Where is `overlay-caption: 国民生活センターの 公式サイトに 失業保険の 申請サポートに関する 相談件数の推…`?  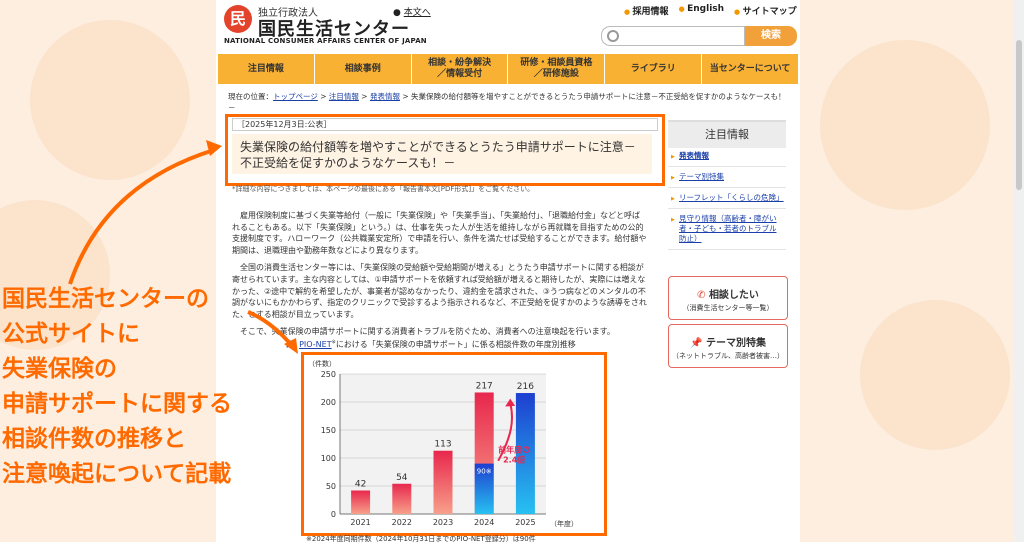
overlay-caption: 国民生活センターの 公式サイトに 失業保険の 申請サポートに関する 相談件数の推… is located at coordinates (117, 387).